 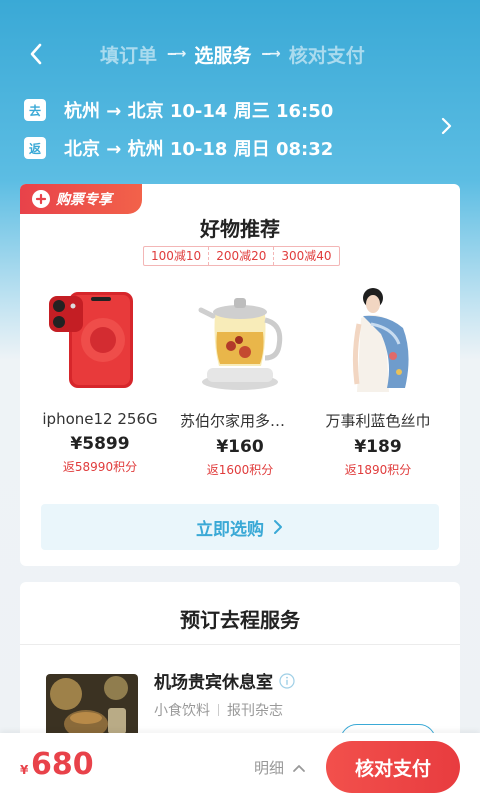 I want to click on silk-scarf-model-image, so click(x=380, y=340).